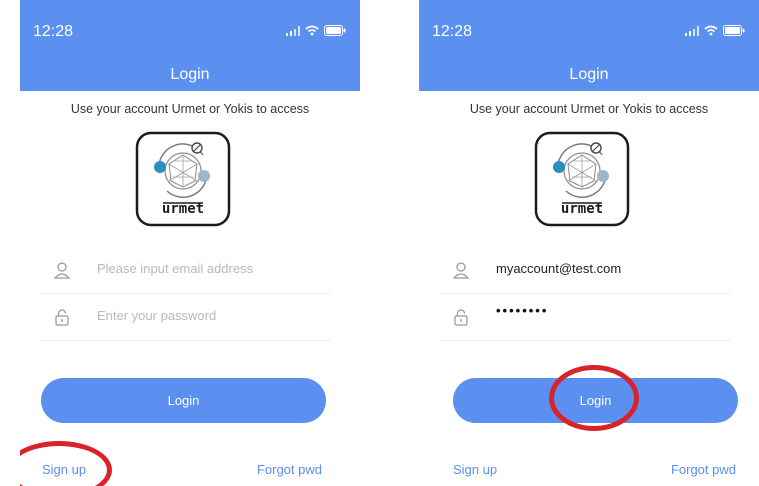 Image resolution: width=759 pixels, height=486 pixels. What do you see at coordinates (594, 398) in the screenshot?
I see `annotation-circle-login` at bounding box center [594, 398].